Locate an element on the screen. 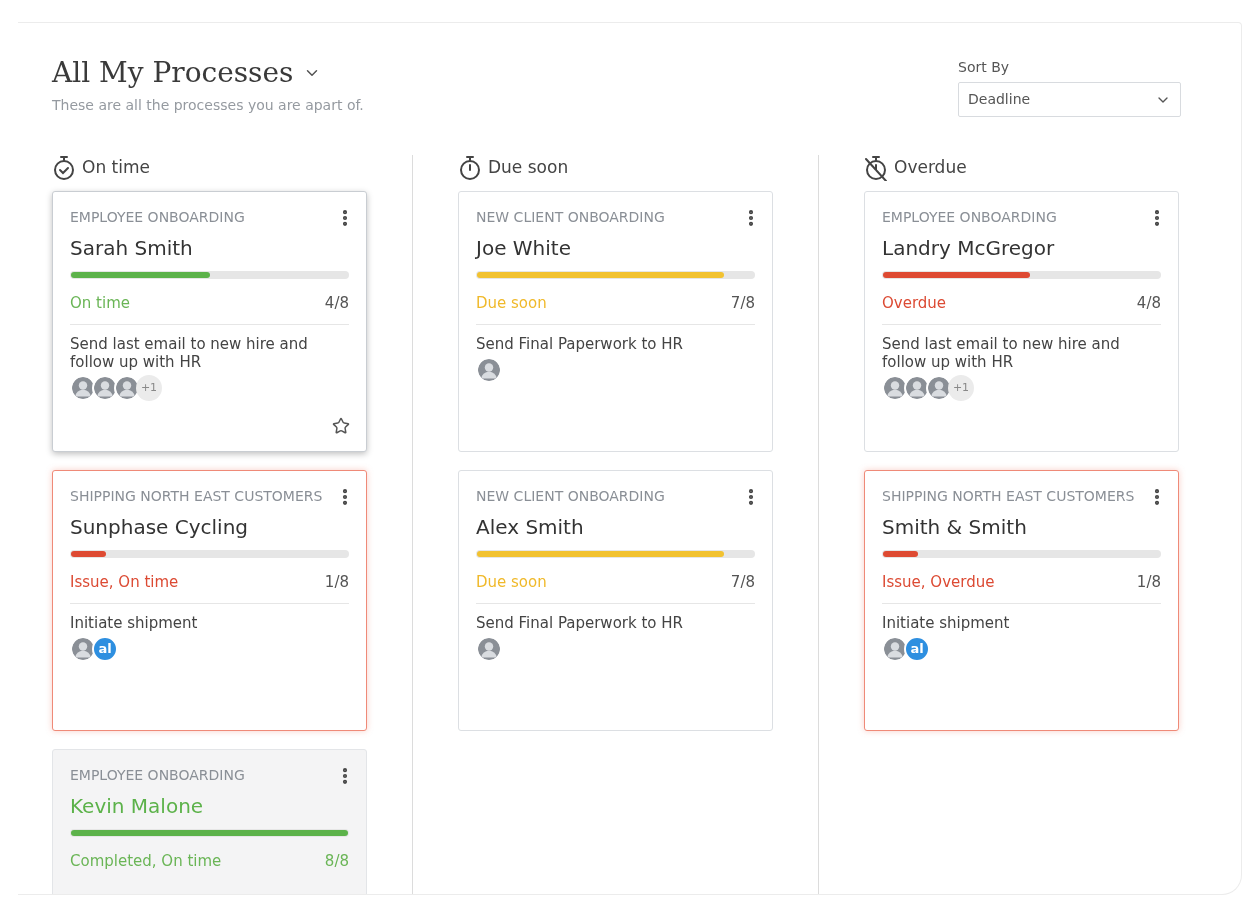  process-card: SHIPPING NORTH EAST CUSTOMERS Smith & Smith Issue, Overdue 1/8 Initiate shipment al is located at coordinates (1021, 600).